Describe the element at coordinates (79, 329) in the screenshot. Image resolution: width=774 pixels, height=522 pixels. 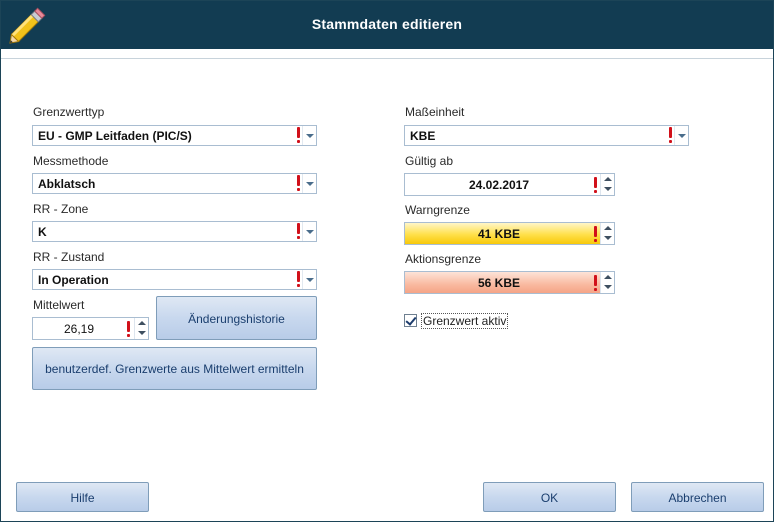
I see `mittelwert-value: 26,19` at that location.